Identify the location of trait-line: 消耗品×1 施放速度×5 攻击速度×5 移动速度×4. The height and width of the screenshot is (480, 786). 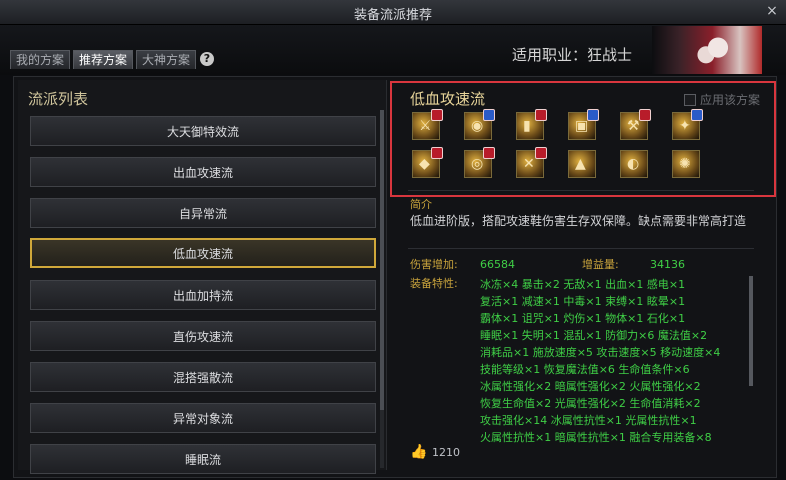
(600, 352).